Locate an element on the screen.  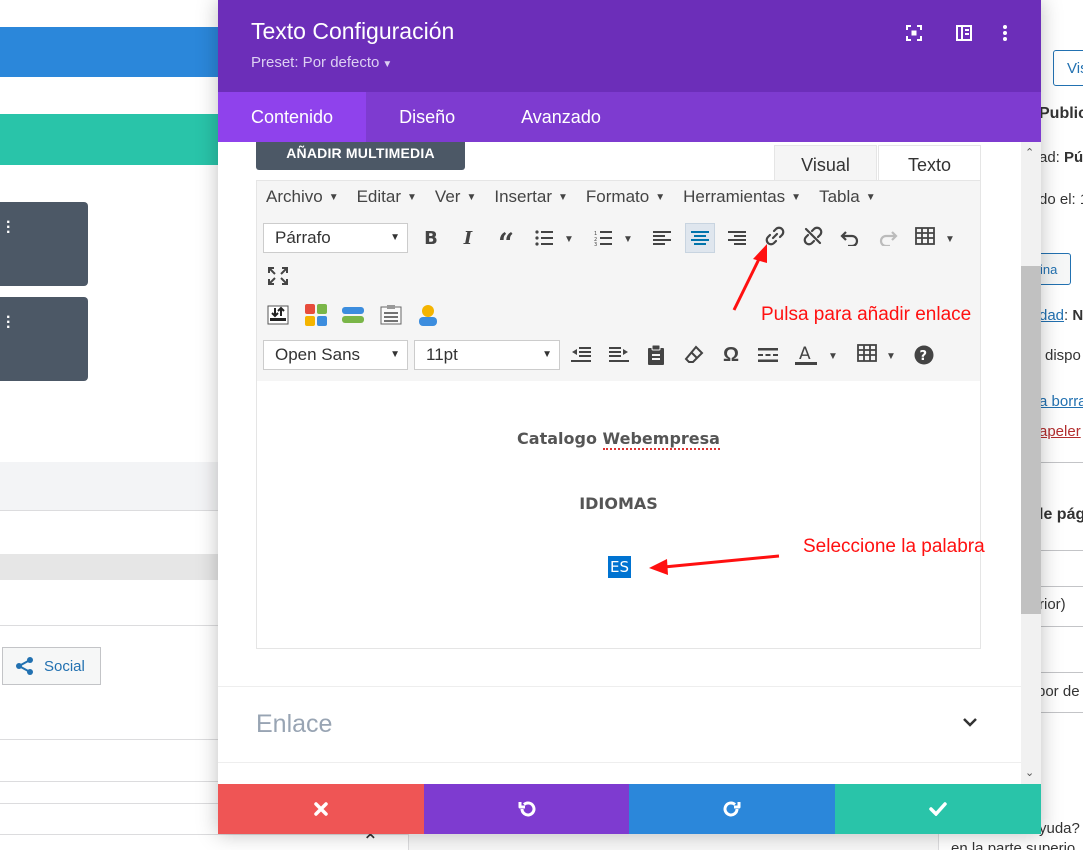
chevron-down-icon is located at coordinates (970, 724).